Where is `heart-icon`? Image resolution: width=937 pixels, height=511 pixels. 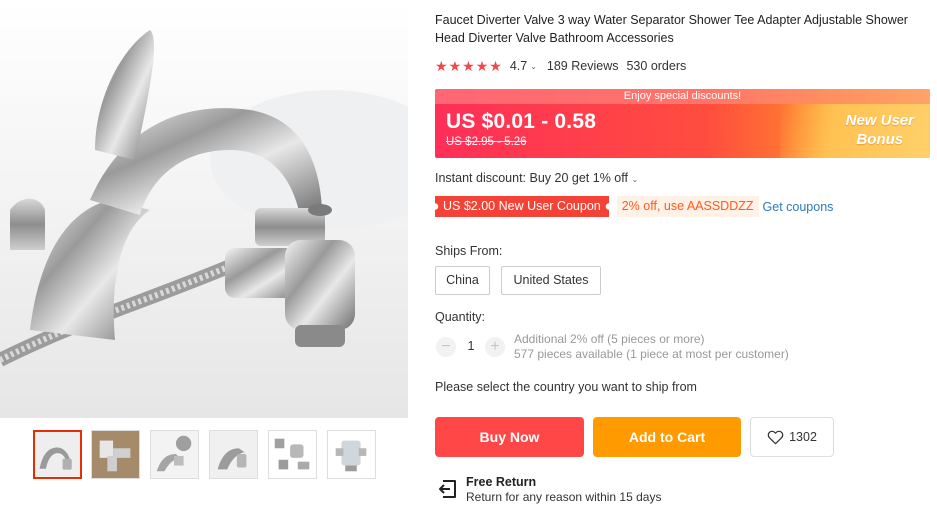
heart-icon is located at coordinates (775, 437).